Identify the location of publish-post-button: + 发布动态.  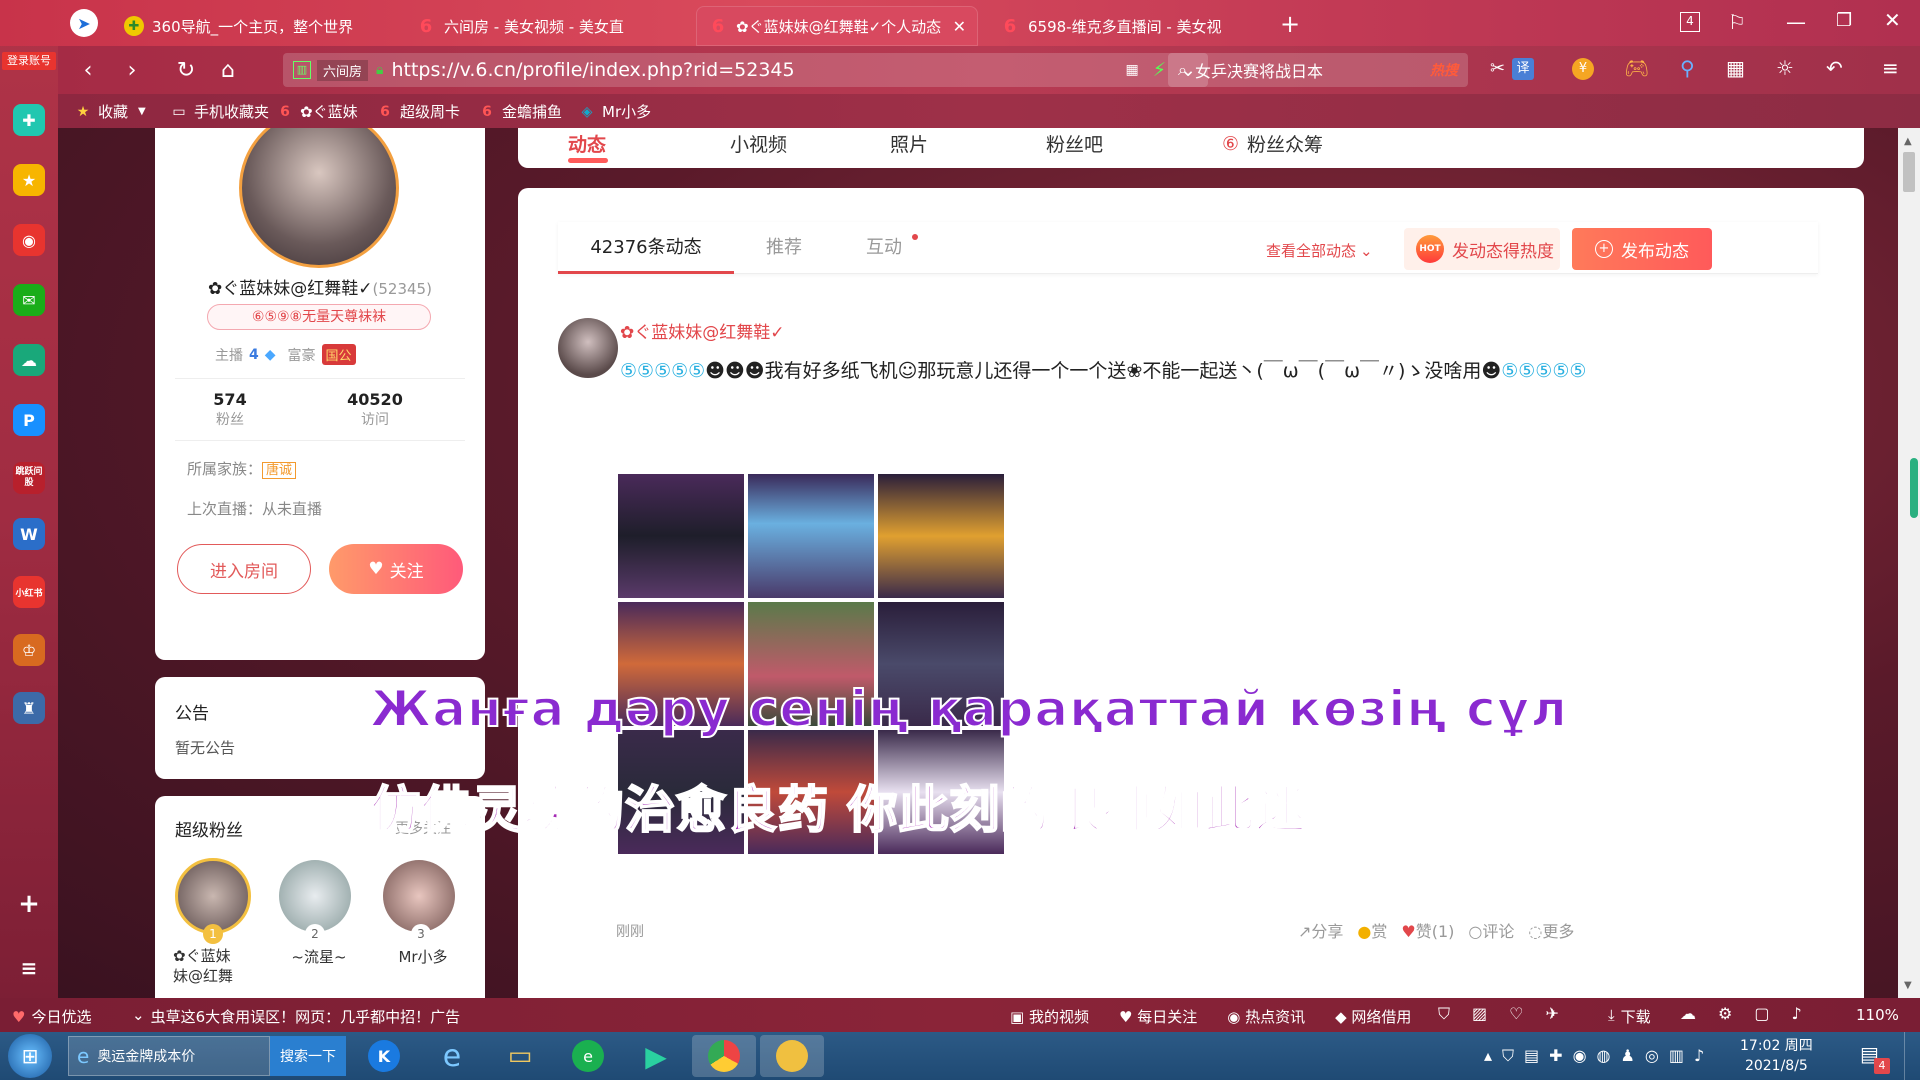
(1642, 249).